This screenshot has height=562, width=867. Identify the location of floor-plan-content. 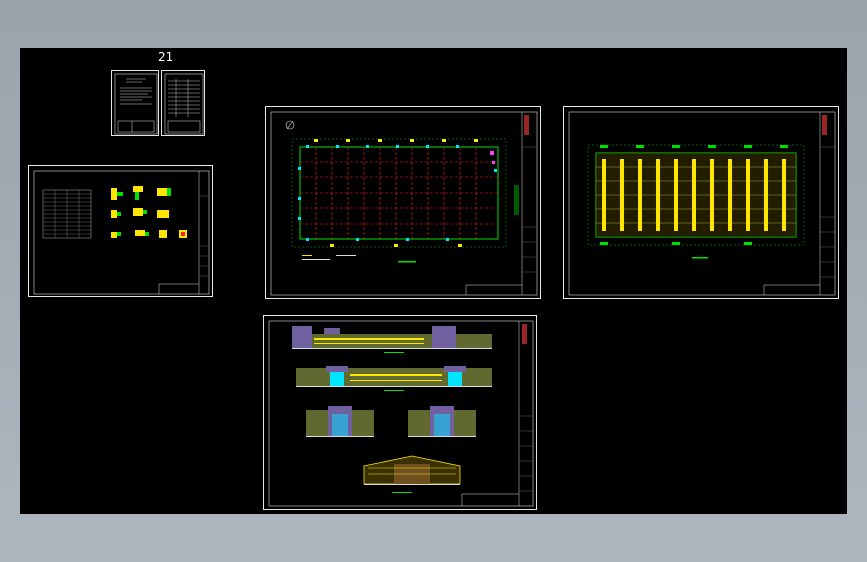
(404, 203).